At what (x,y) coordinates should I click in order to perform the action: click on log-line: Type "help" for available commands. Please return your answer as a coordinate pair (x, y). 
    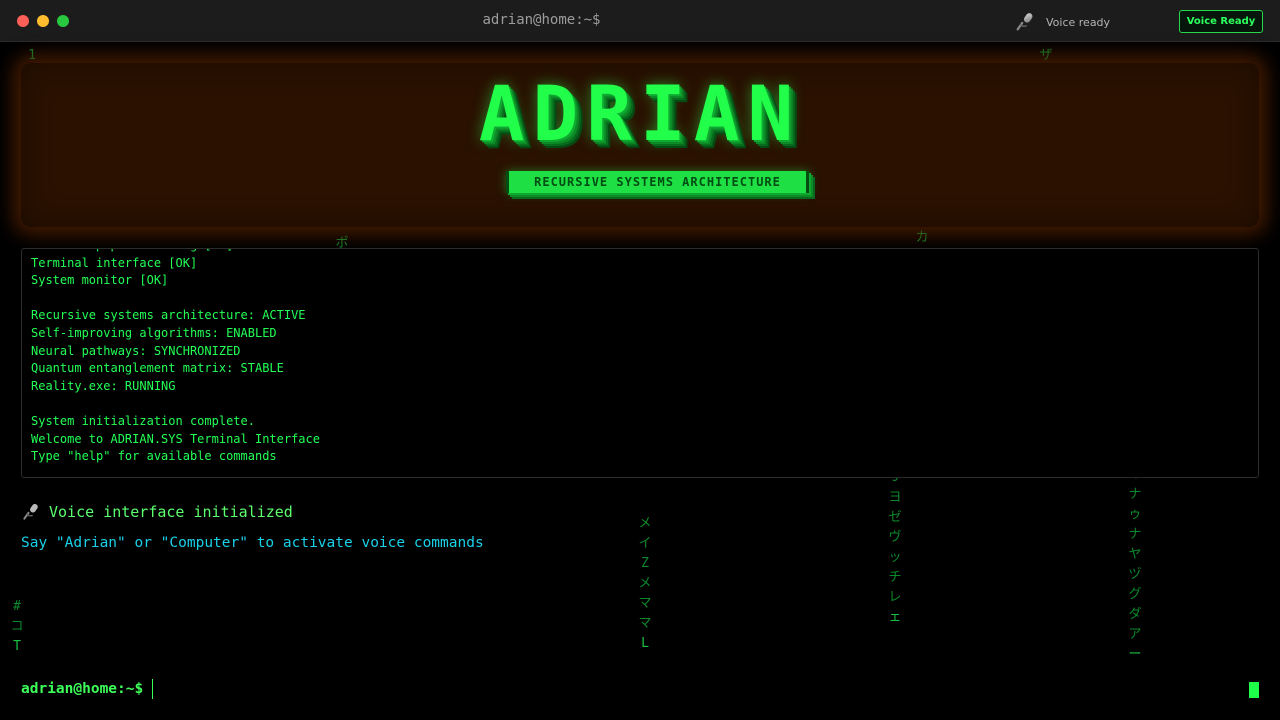
    Looking at the image, I should click on (154, 456).